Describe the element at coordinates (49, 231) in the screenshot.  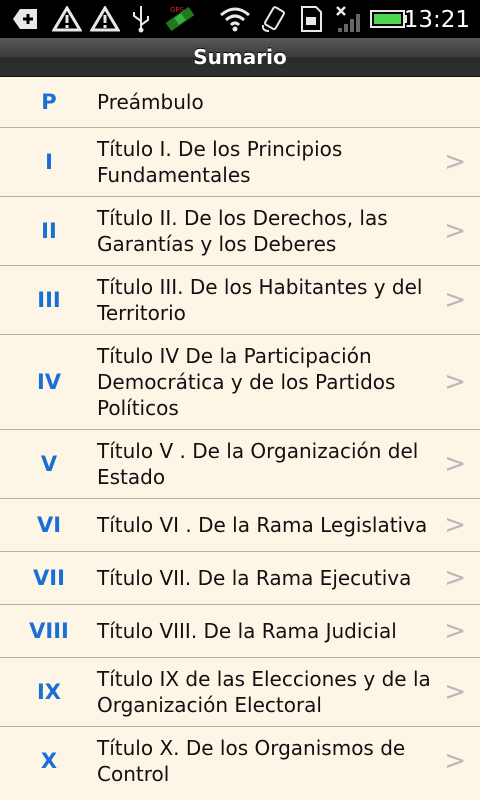
I see `item-number: II` at that location.